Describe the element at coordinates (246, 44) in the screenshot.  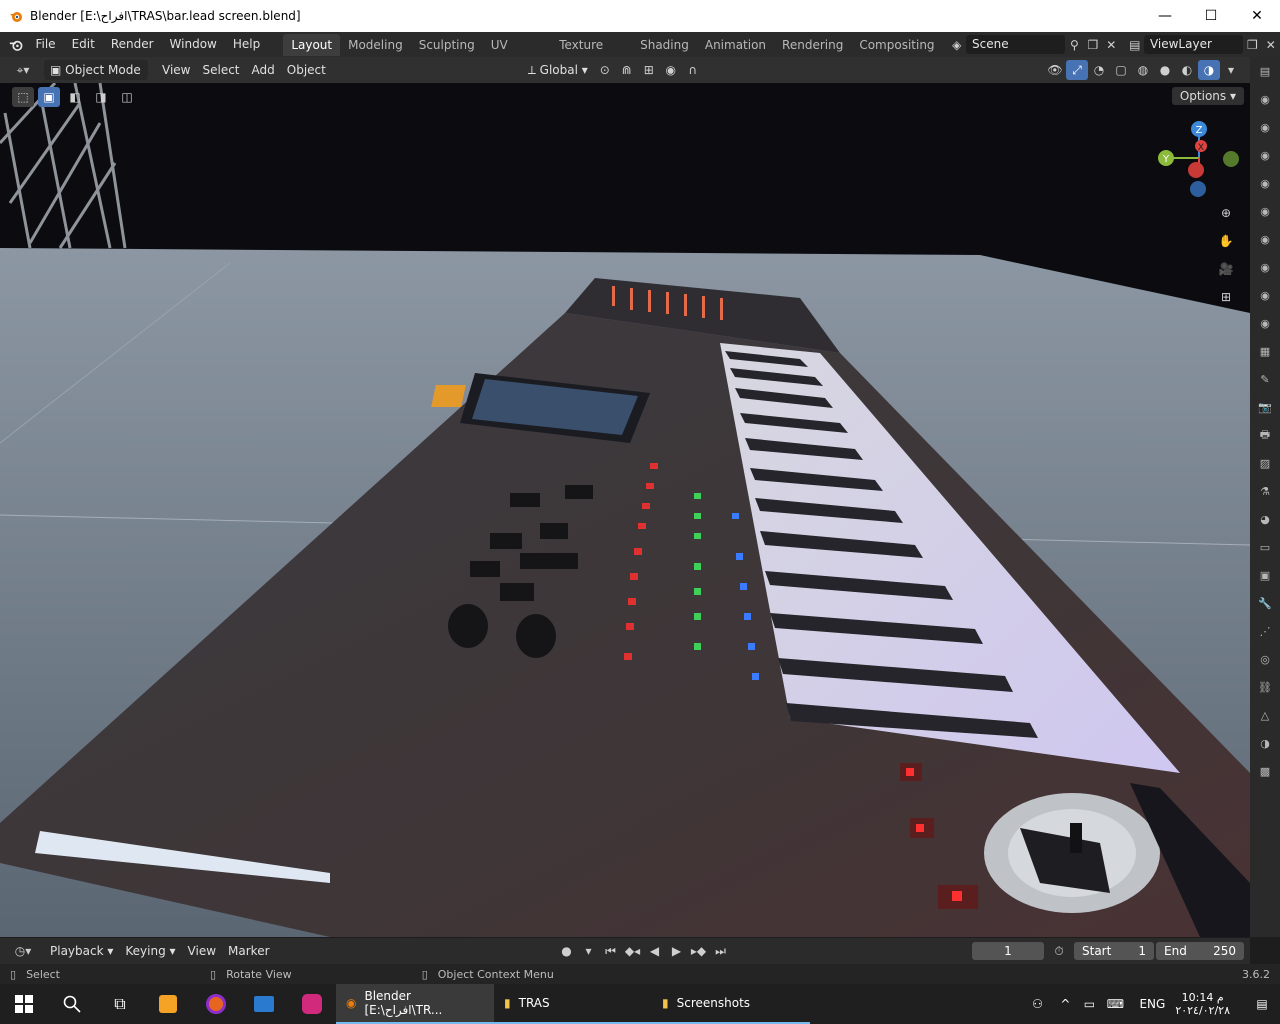
I see `menu-help: Help` at that location.